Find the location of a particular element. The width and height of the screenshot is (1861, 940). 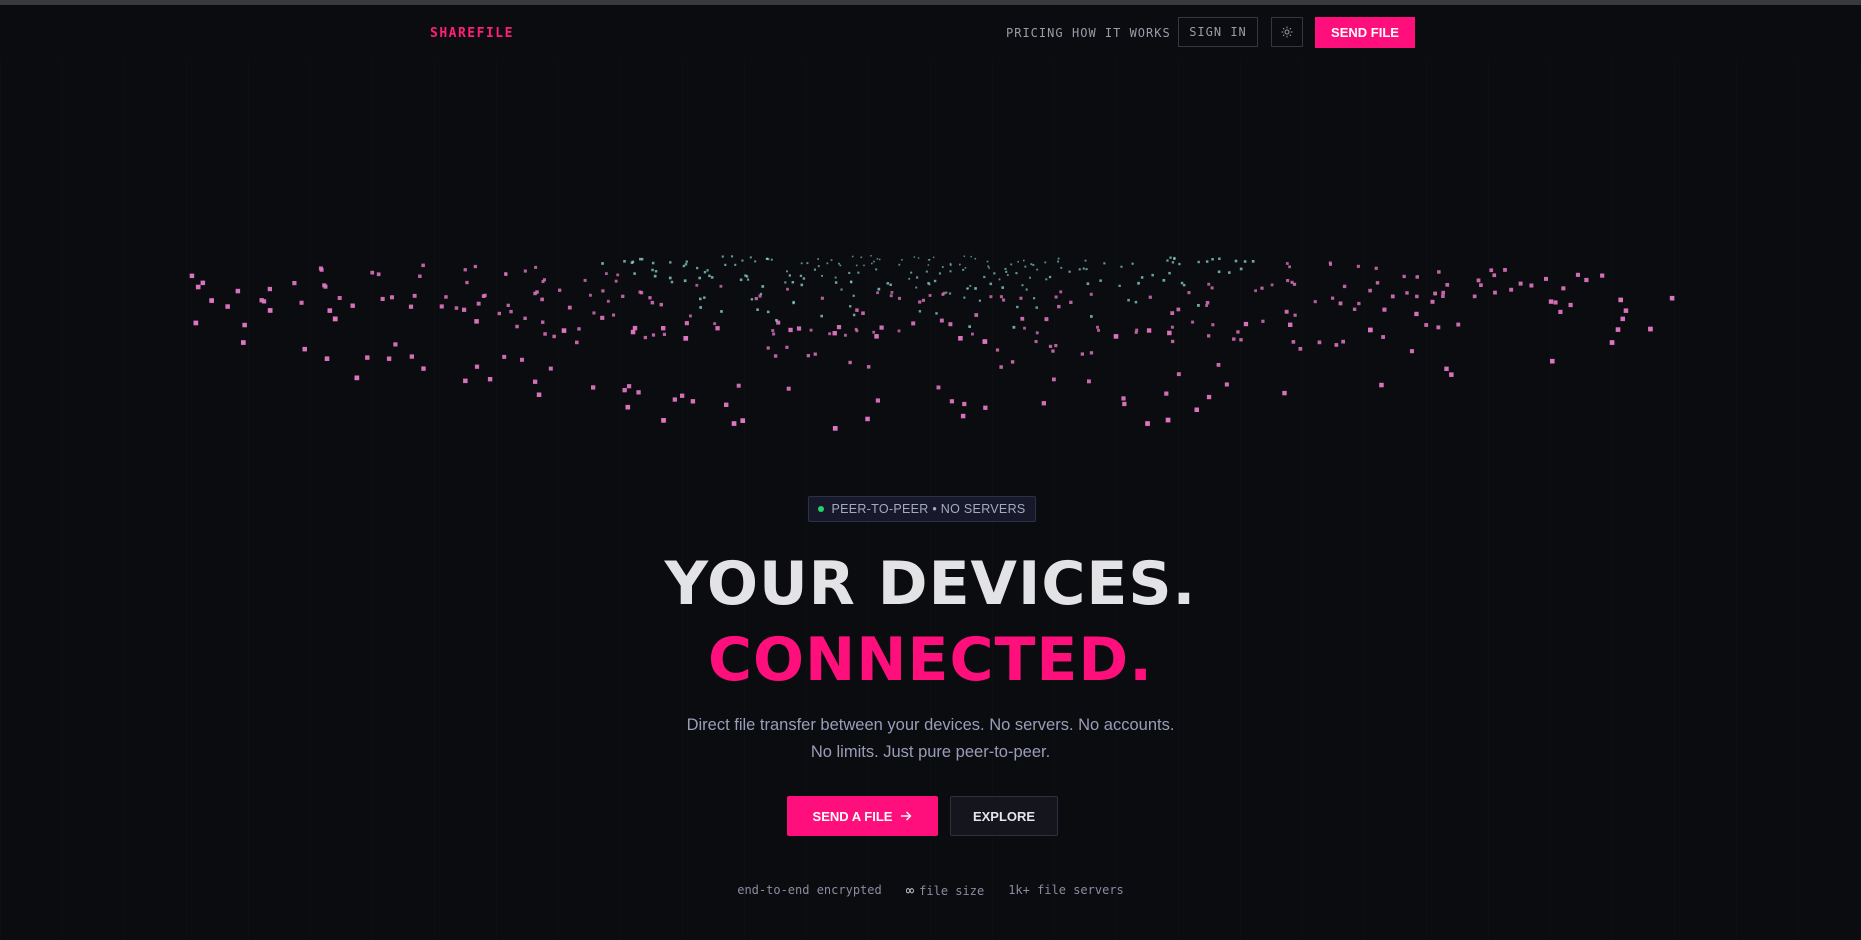

nav-link-pricing: PRICING is located at coordinates (1035, 33).